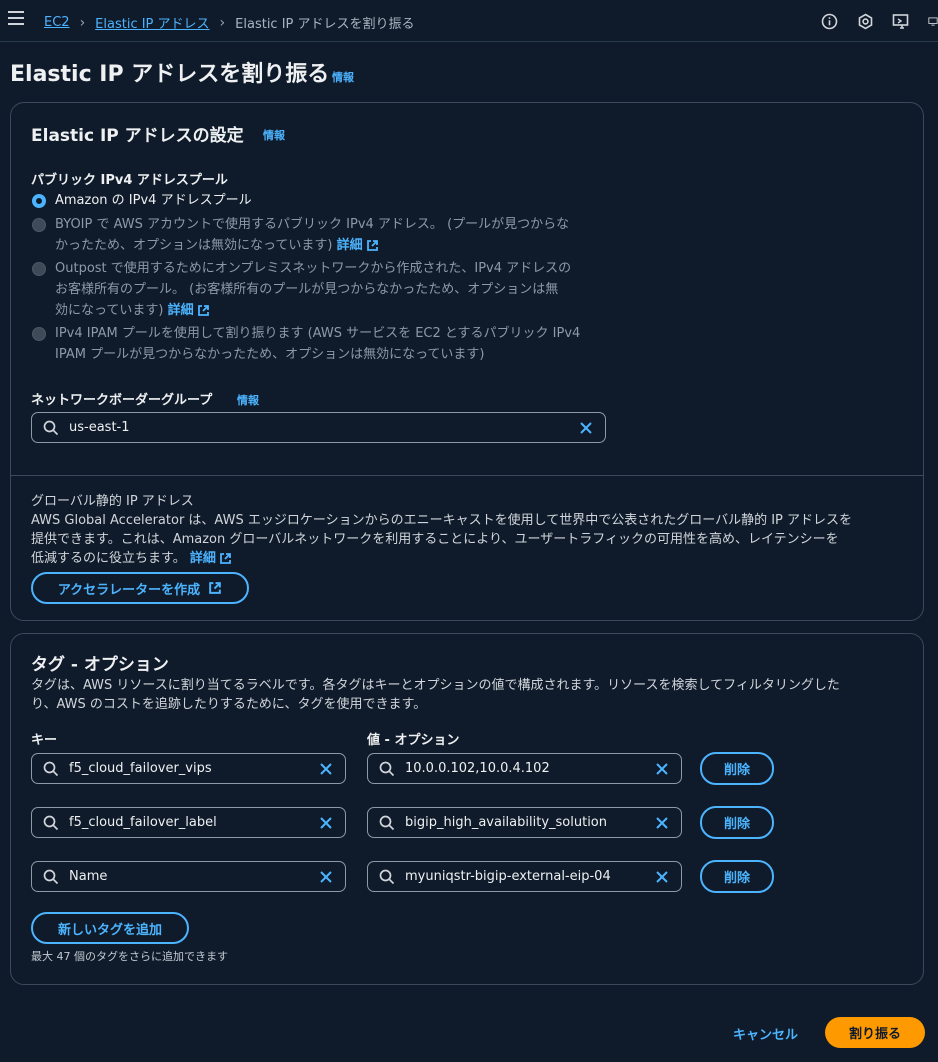  What do you see at coordinates (343, 77) in the screenshot?
I see `page-info-link: 情報` at bounding box center [343, 77].